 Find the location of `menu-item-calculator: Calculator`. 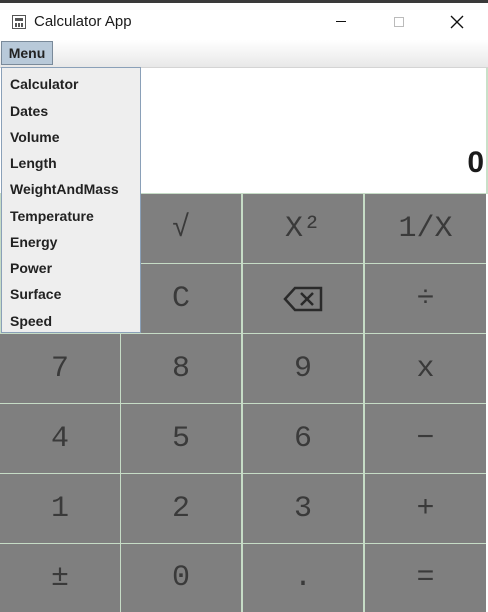

menu-item-calculator: Calculator is located at coordinates (44, 84).